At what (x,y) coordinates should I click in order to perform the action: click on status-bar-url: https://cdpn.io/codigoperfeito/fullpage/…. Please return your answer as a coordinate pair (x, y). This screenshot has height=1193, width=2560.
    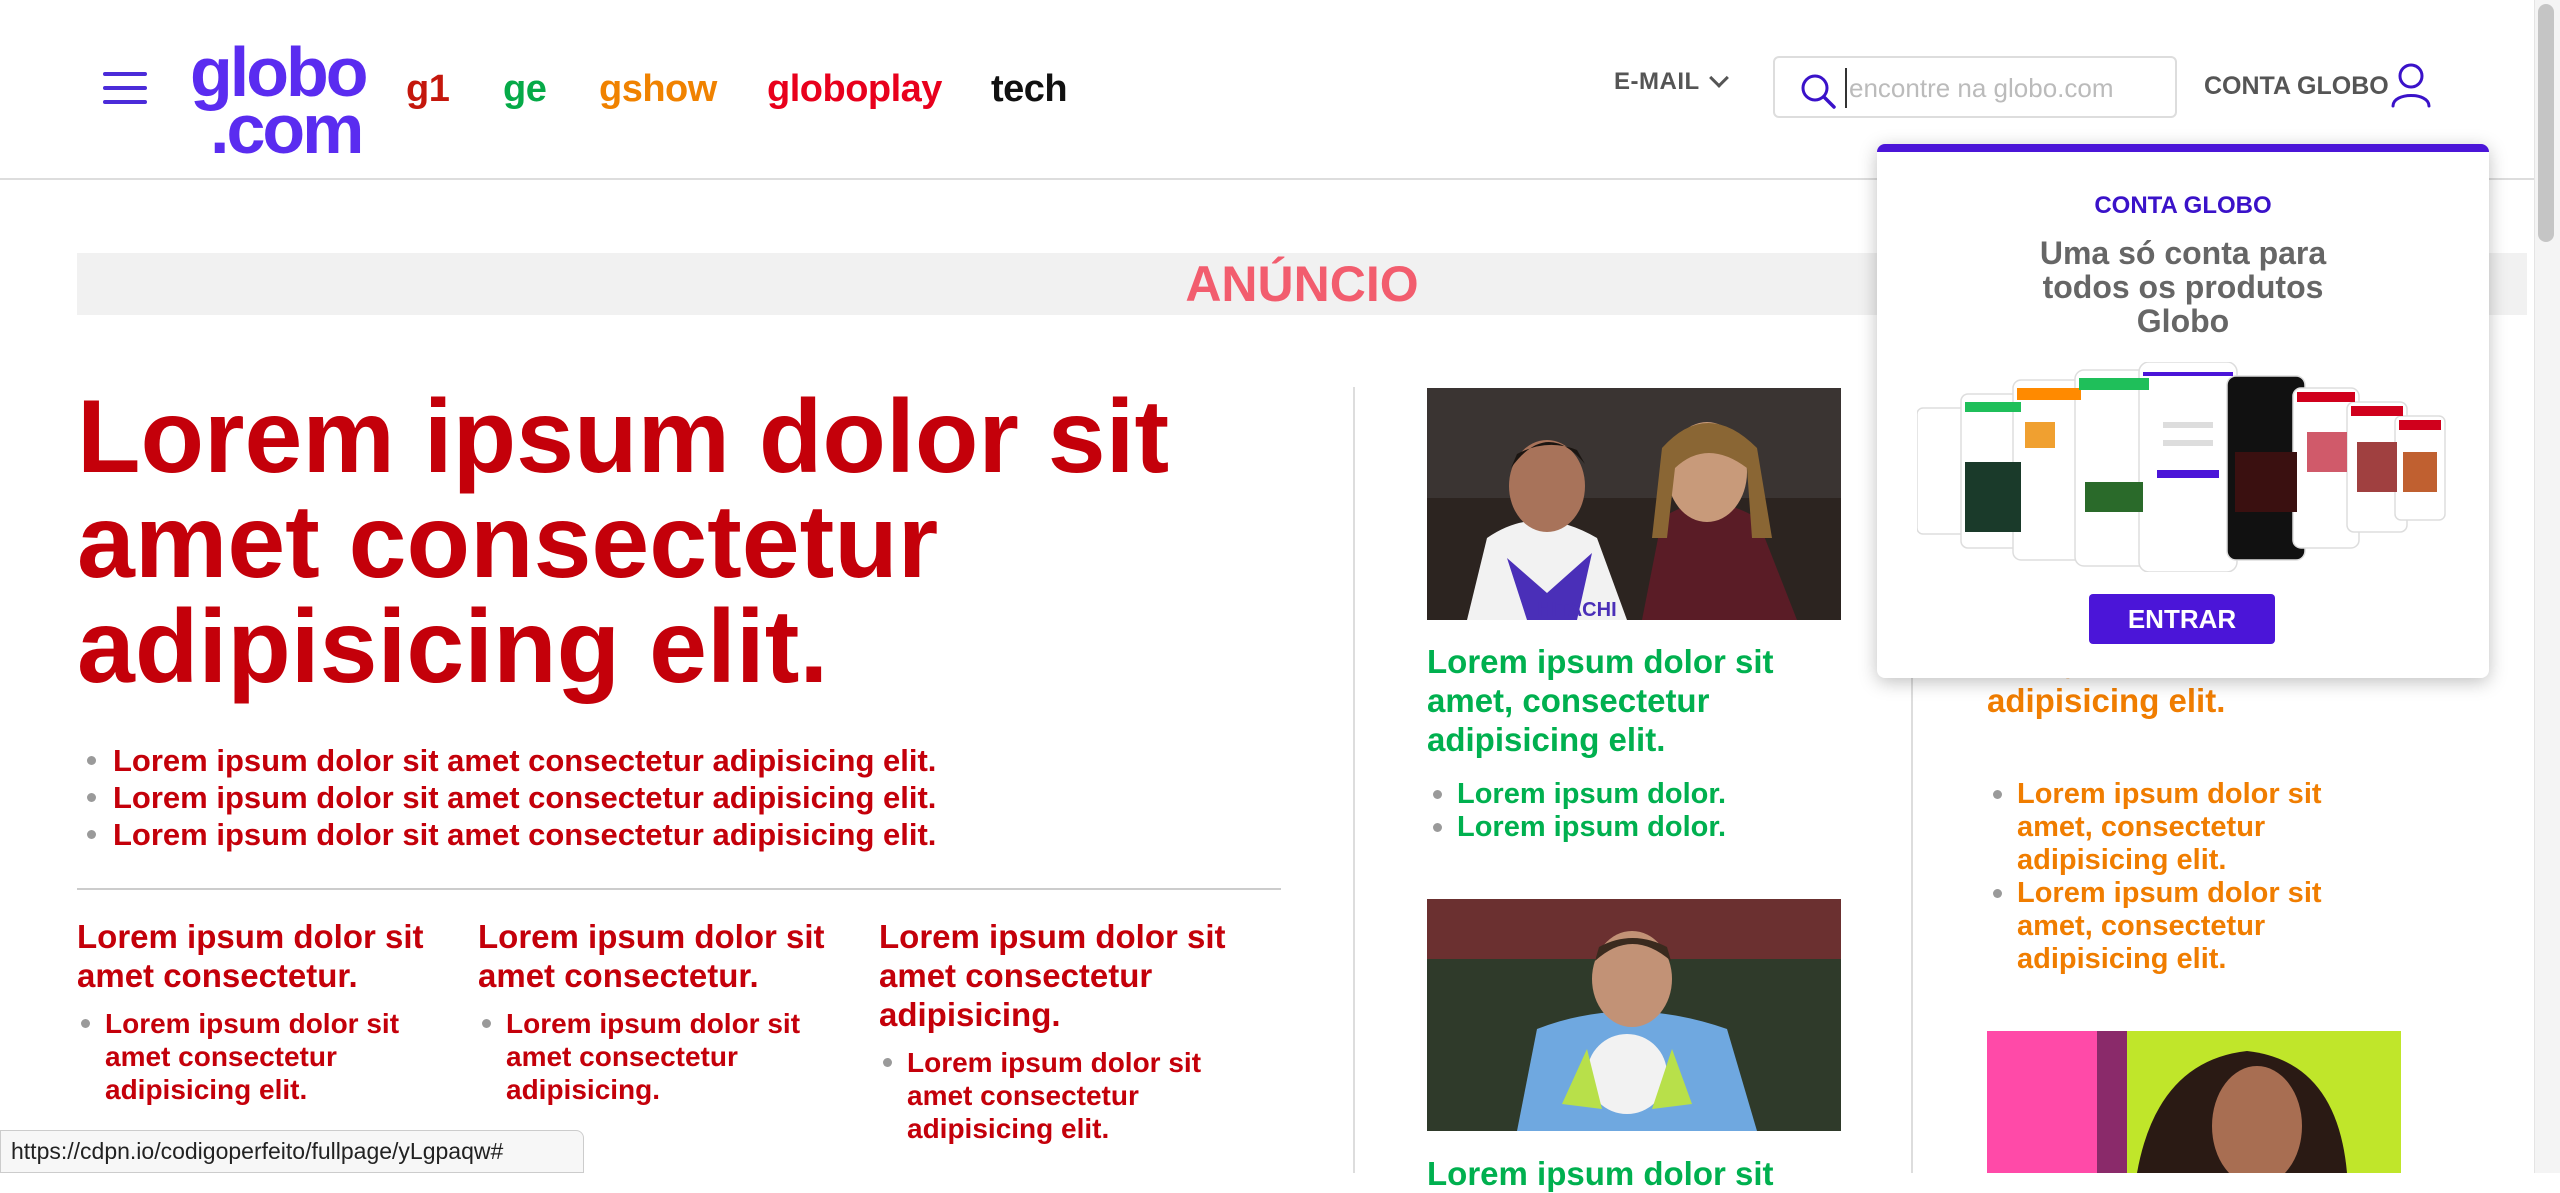
    Looking at the image, I should click on (292, 1151).